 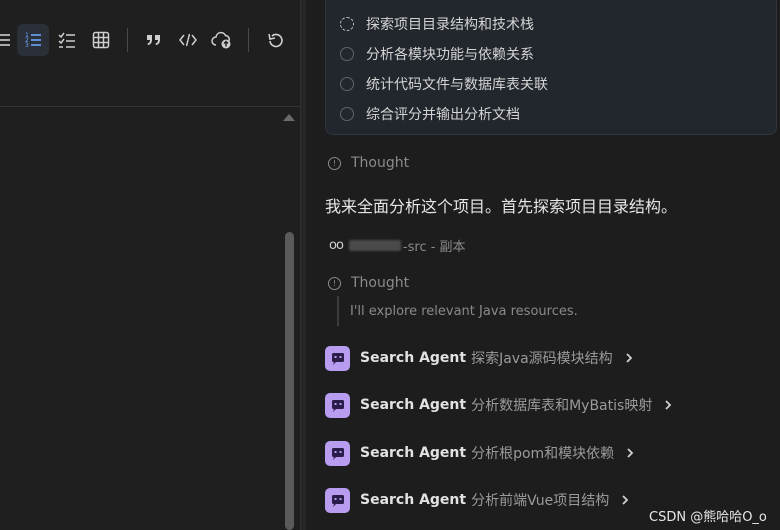 What do you see at coordinates (101, 40) in the screenshot?
I see `table-icon` at bounding box center [101, 40].